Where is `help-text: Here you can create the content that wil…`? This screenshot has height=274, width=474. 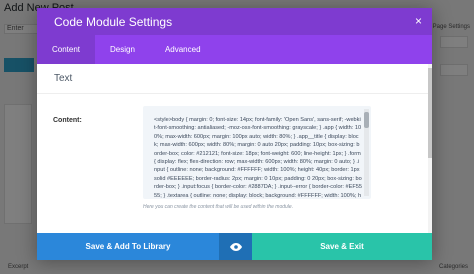
help-text: Here you can create the content that wil… is located at coordinates (218, 207).